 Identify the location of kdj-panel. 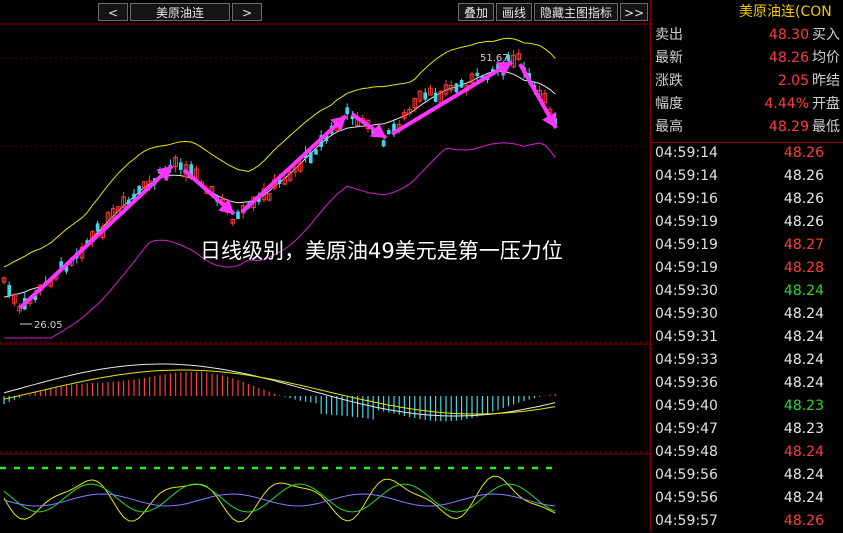
(280, 494).